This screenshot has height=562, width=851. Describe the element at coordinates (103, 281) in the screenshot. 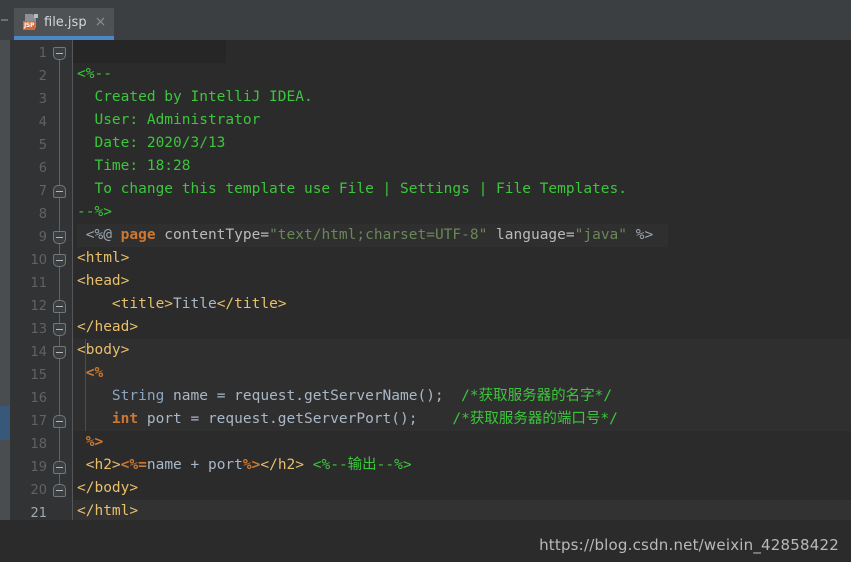

I see `code-token: <head>` at that location.